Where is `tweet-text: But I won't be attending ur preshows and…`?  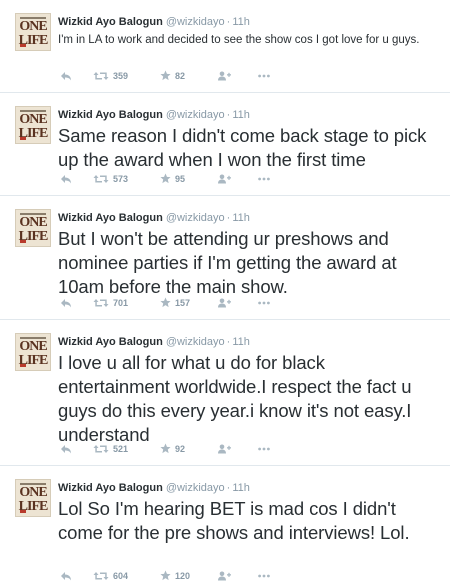
tweet-text: But I won't be attending ur preshows and… is located at coordinates (227, 262).